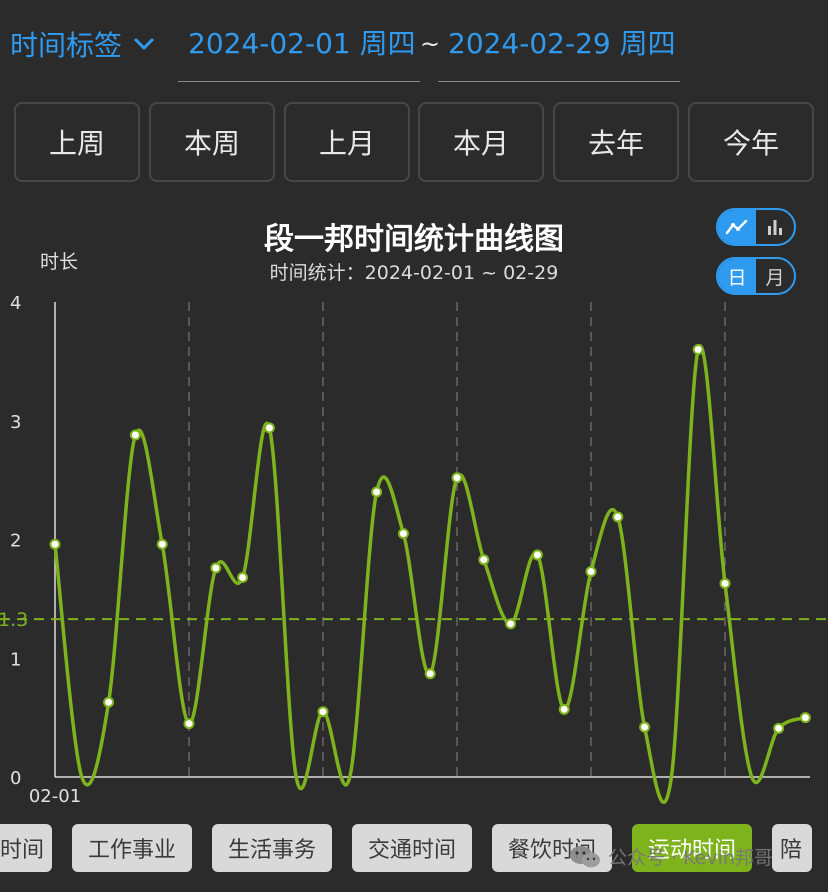 This screenshot has width=828, height=892. Describe the element at coordinates (412, 848) in the screenshot. I see `category-tab-transport: 交通时间` at that location.